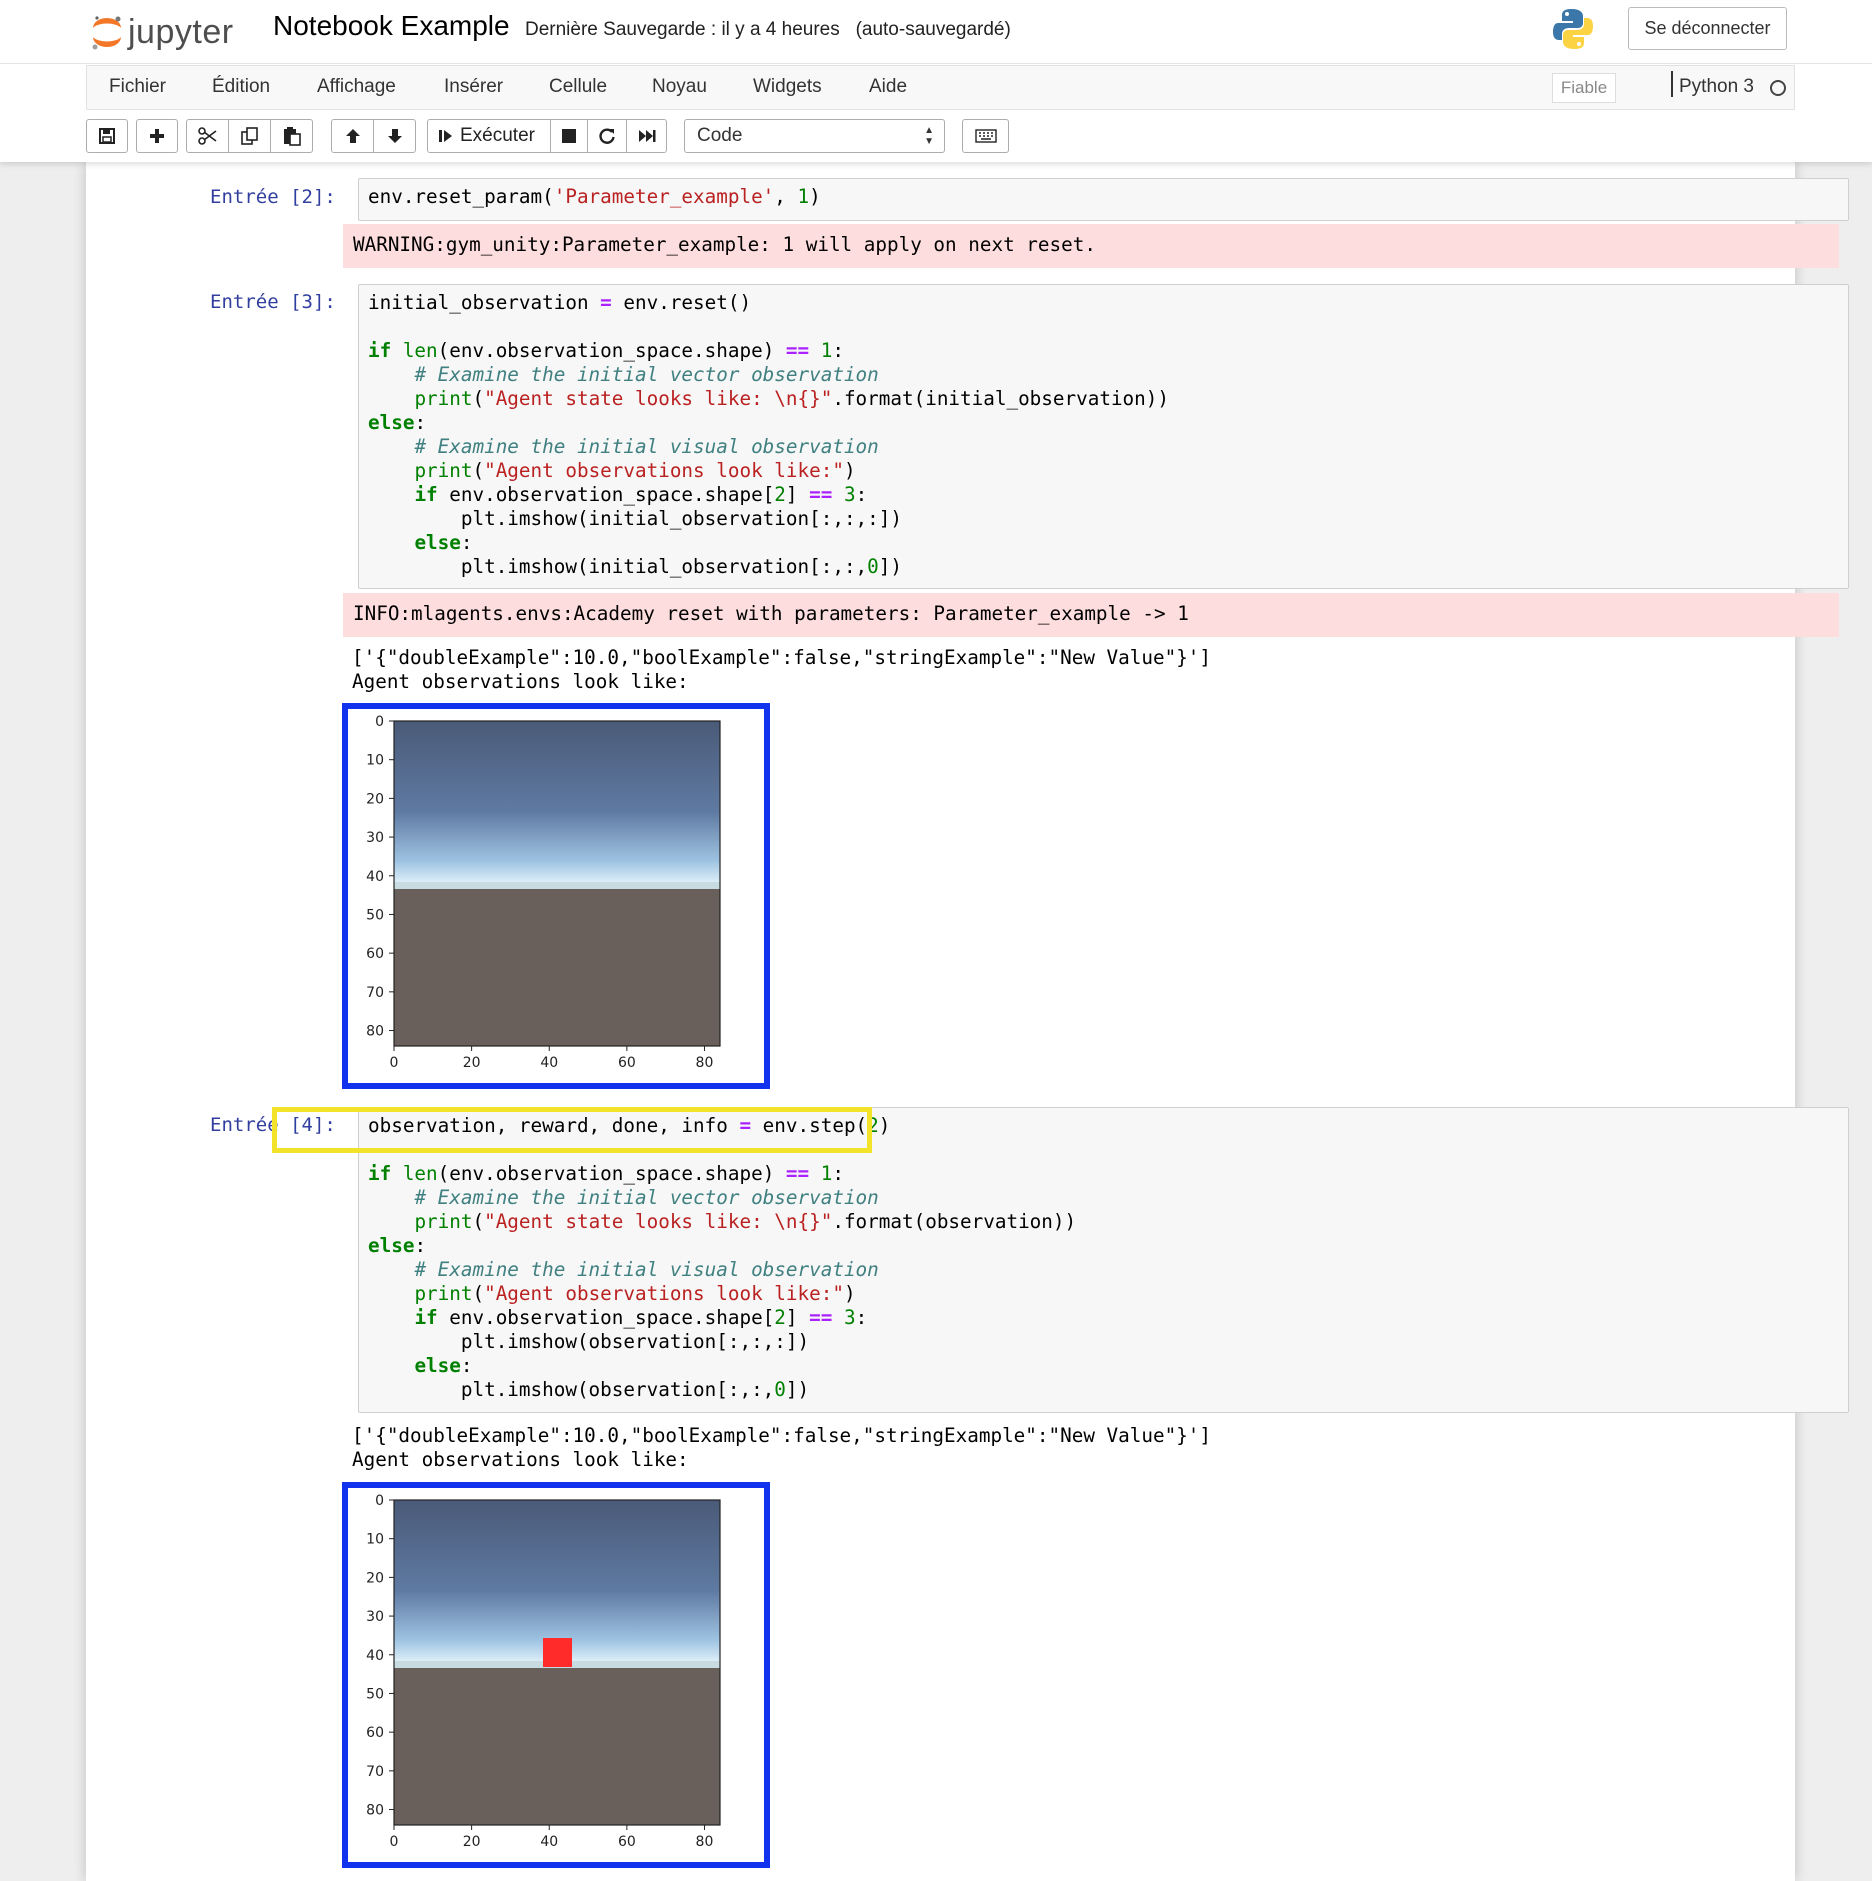 The width and height of the screenshot is (1872, 1881). What do you see at coordinates (557, 803) in the screenshot?
I see `sky-region` at bounding box center [557, 803].